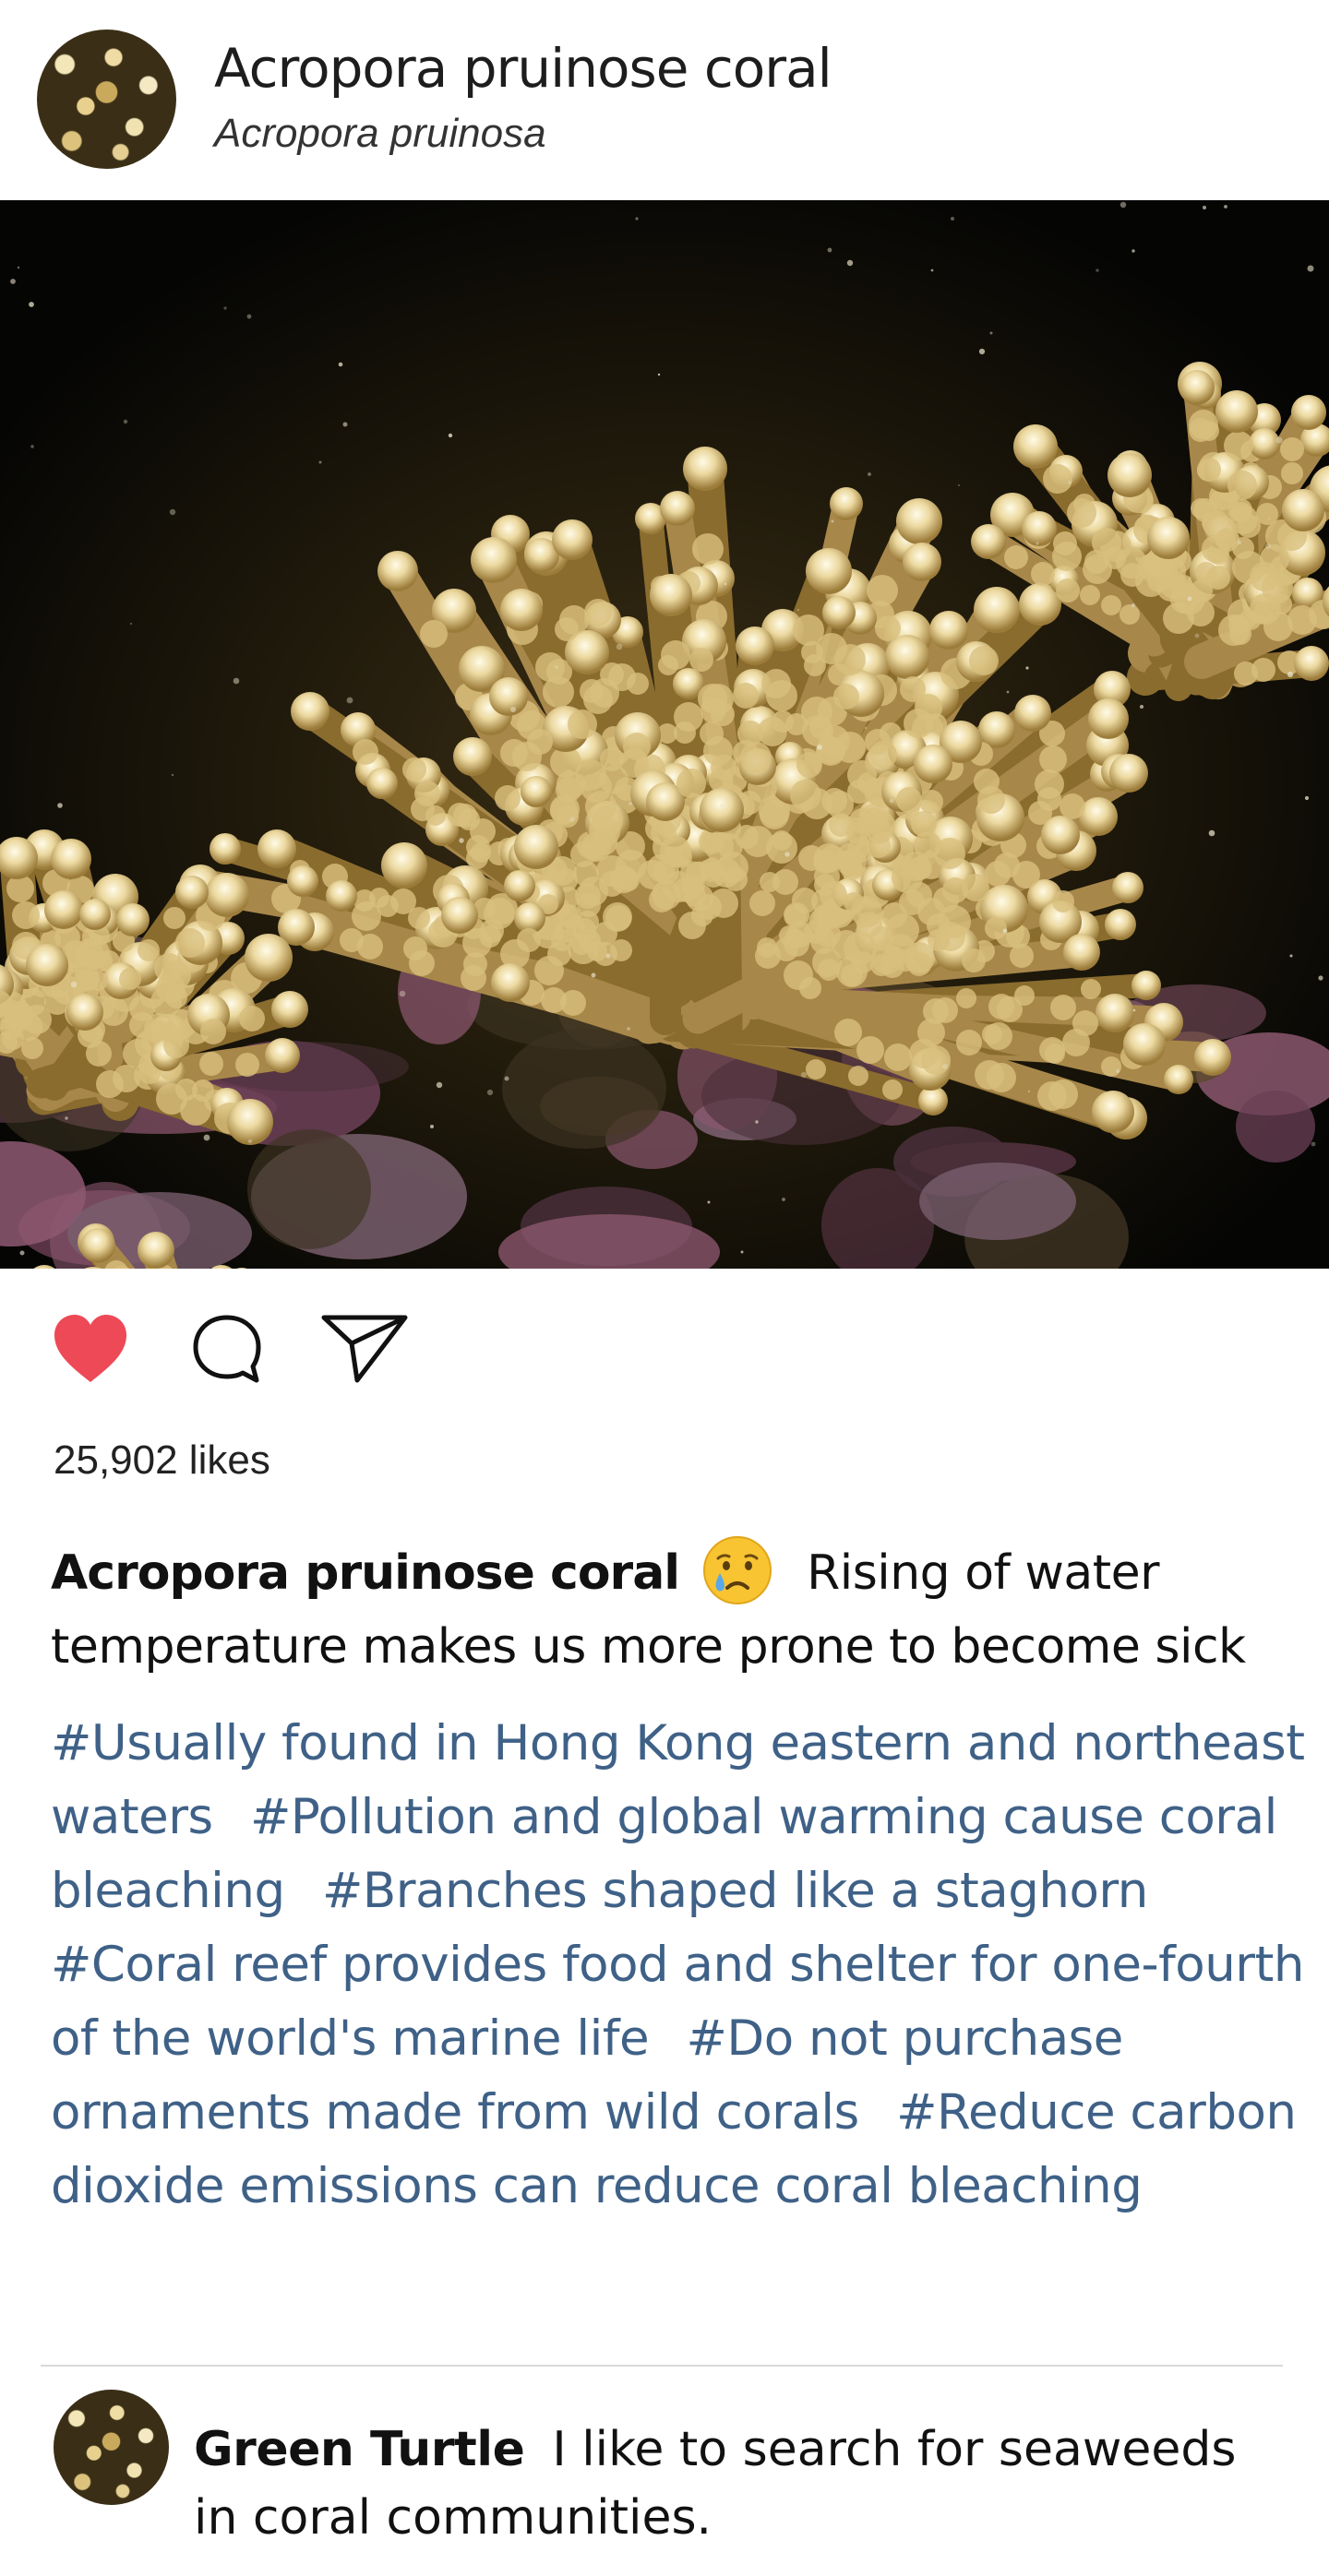 This screenshot has width=1329, height=2576. I want to click on comment-bubble-icon, so click(227, 1349).